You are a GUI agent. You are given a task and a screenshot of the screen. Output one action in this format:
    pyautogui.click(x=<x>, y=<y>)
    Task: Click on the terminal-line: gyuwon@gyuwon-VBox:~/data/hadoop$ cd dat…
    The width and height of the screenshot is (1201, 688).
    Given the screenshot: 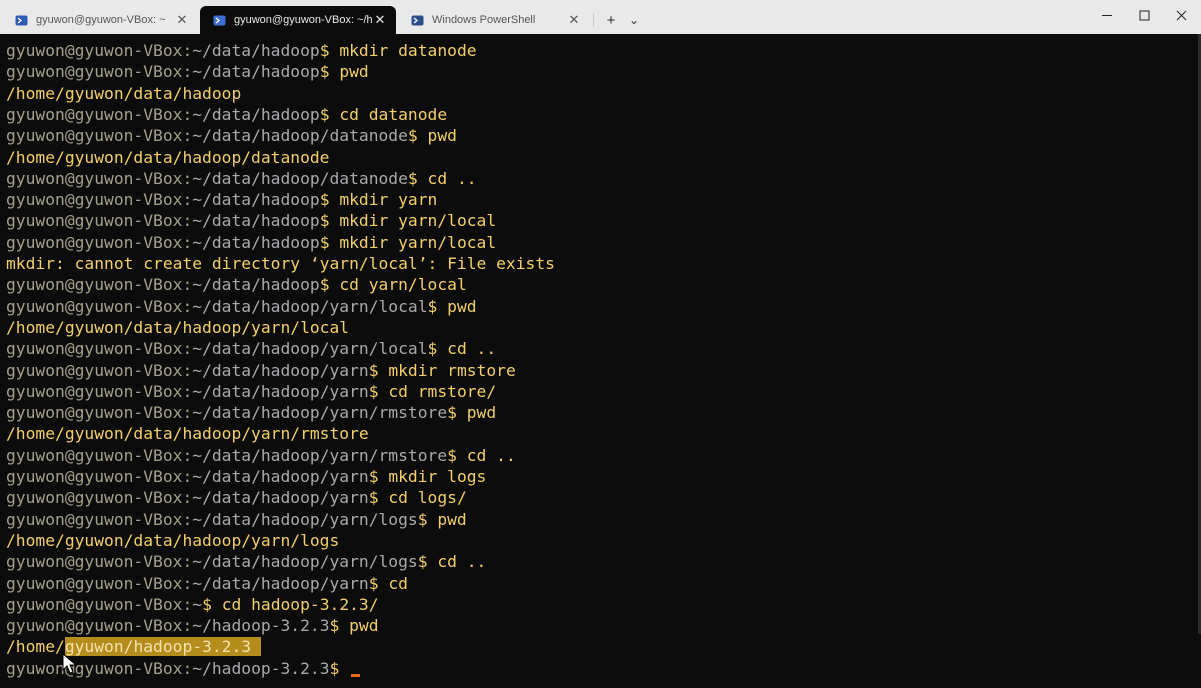 What is the action you would take?
    pyautogui.click(x=227, y=114)
    